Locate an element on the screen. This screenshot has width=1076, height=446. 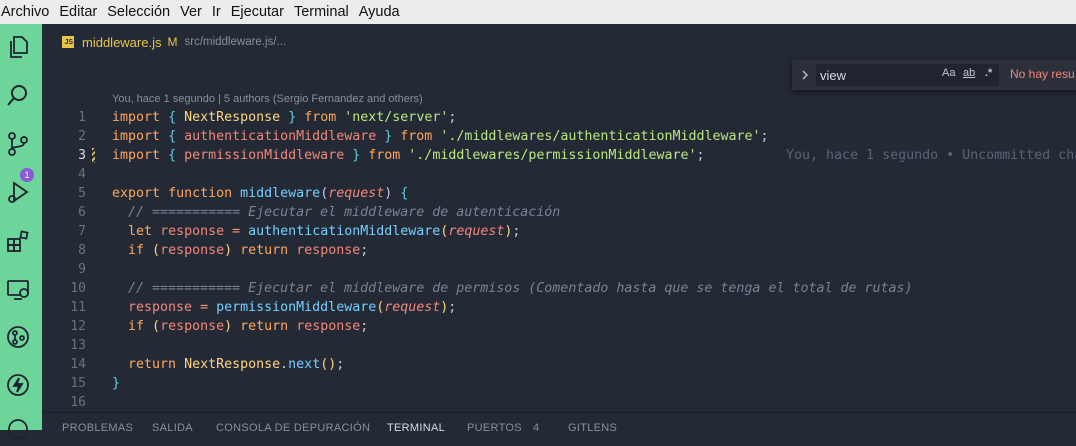
tab-debug-console: CONSOLA DE DEPURACIÓN is located at coordinates (293, 428).